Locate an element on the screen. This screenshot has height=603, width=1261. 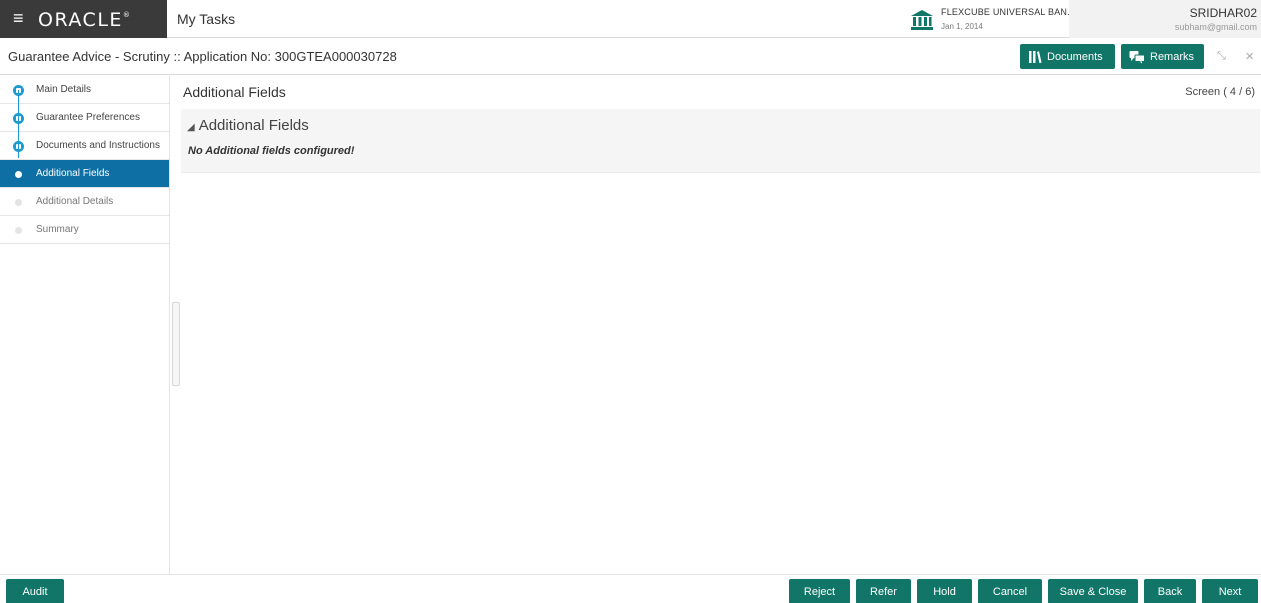
page-title: Additional Fields is located at coordinates (234, 92).